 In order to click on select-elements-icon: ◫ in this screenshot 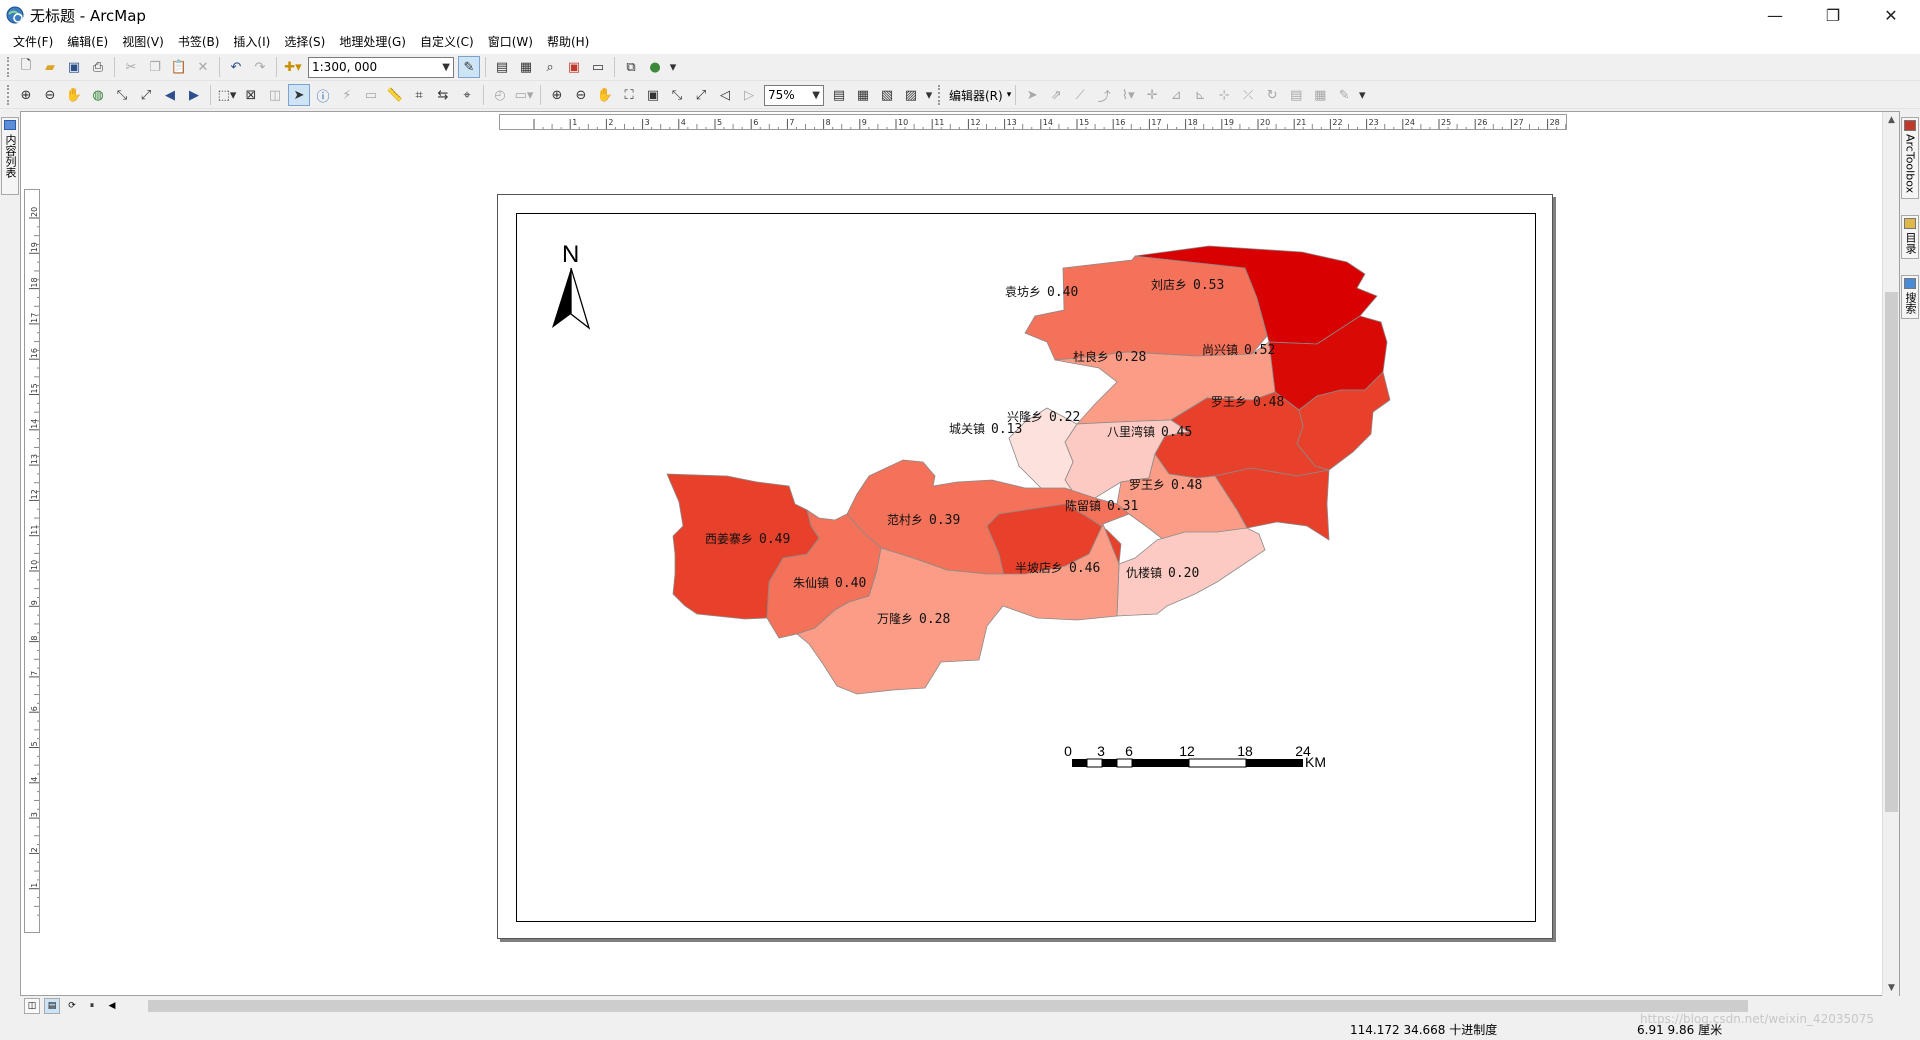, I will do `click(275, 95)`.